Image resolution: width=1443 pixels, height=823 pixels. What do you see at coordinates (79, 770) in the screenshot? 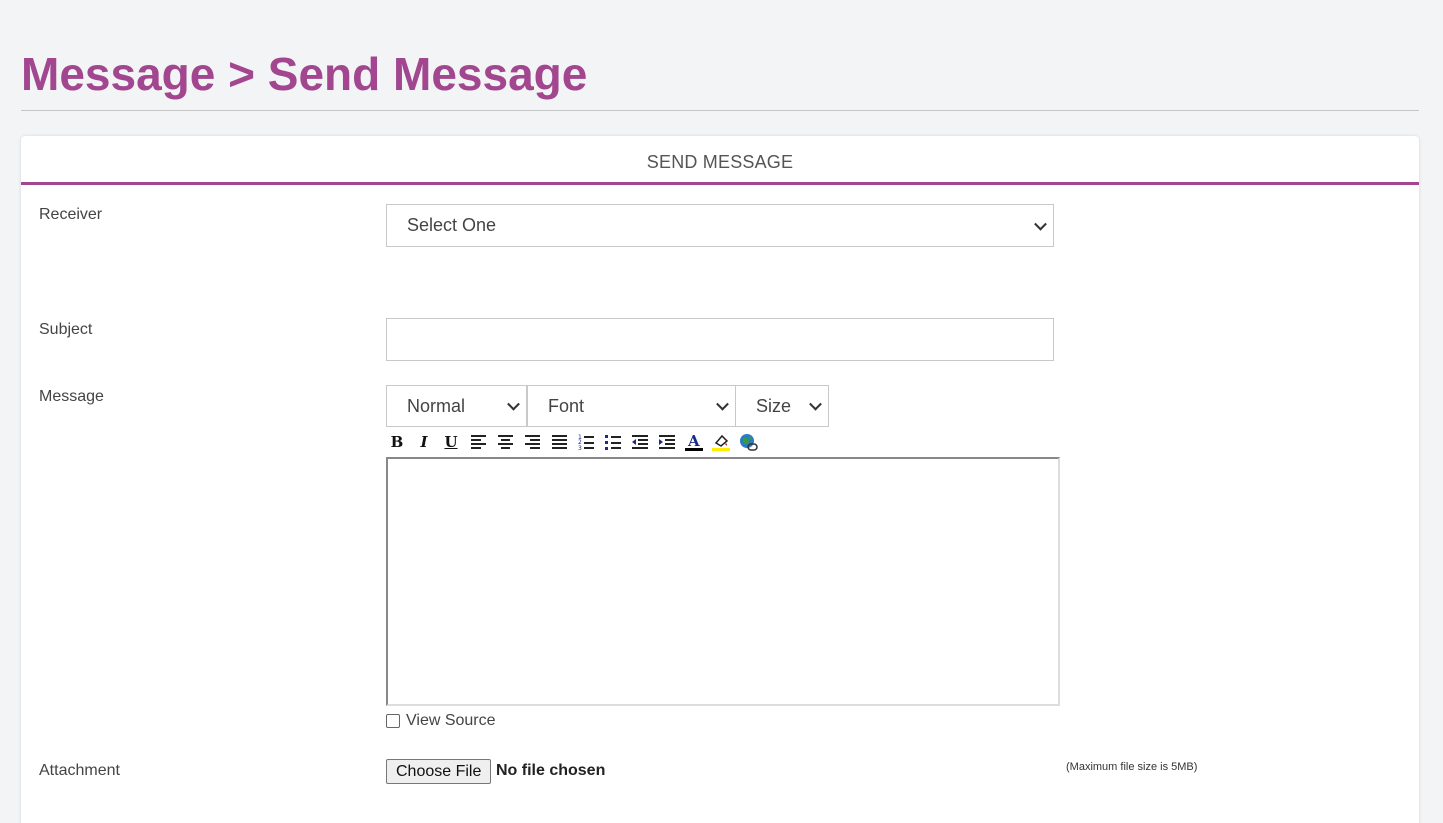
I see `attachment-label: Attachment` at bounding box center [79, 770].